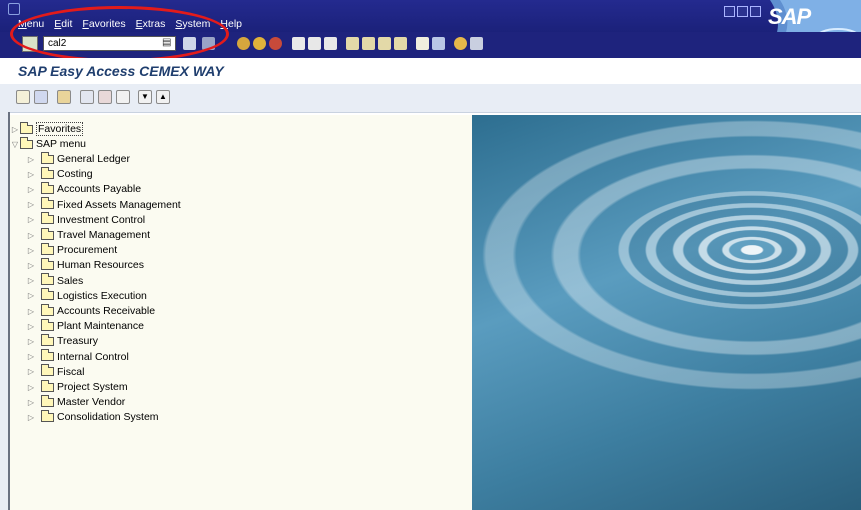 This screenshot has width=861, height=510. I want to click on find-next-icon, so click(330, 43).